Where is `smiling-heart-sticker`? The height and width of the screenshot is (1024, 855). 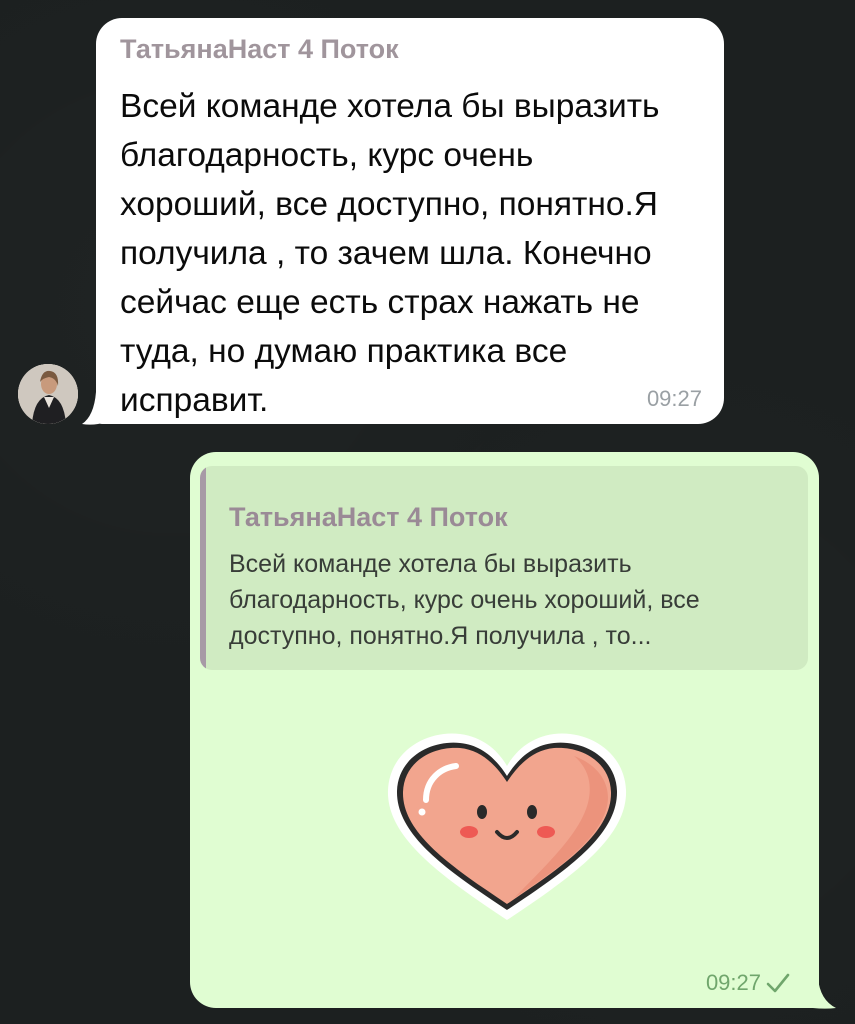 smiling-heart-sticker is located at coordinates (507, 826).